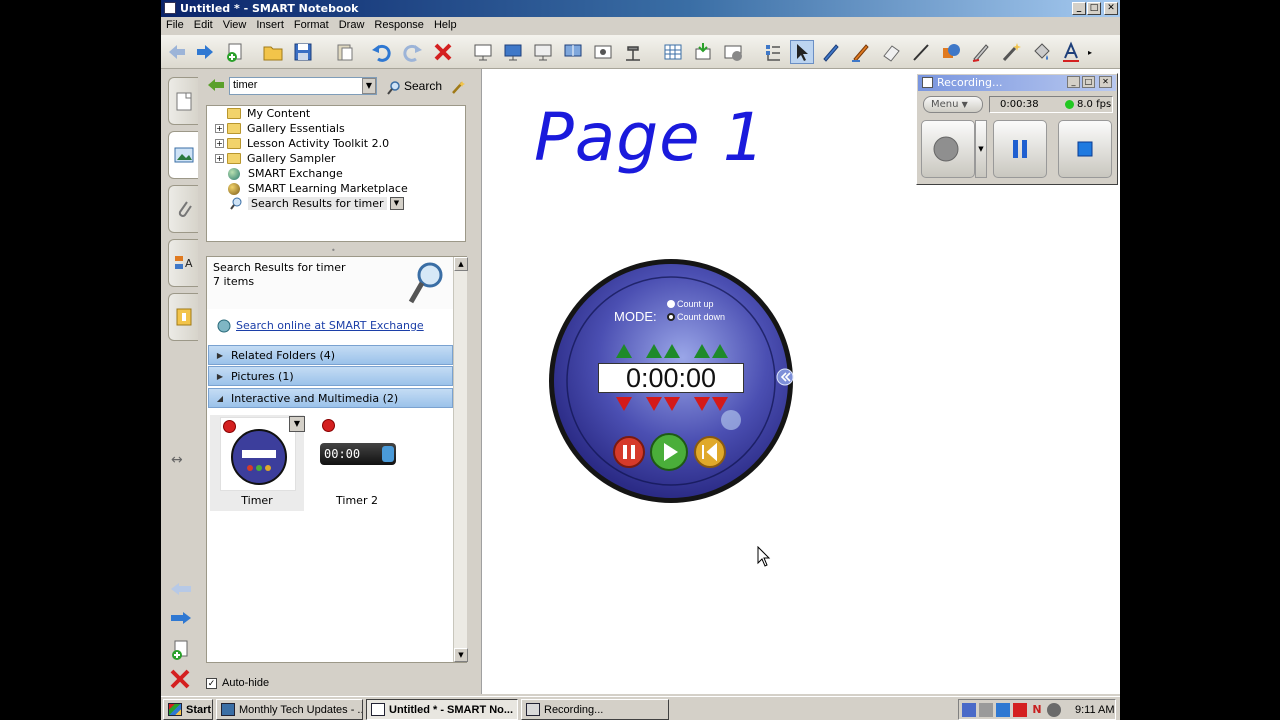  What do you see at coordinates (702, 351) in the screenshot?
I see `ten-sec-up-arrow-icon` at bounding box center [702, 351].